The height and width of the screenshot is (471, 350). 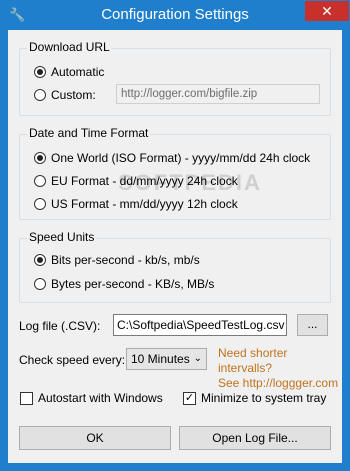 I want to click on interval-value: 10 Minutes, so click(x=160, y=359).